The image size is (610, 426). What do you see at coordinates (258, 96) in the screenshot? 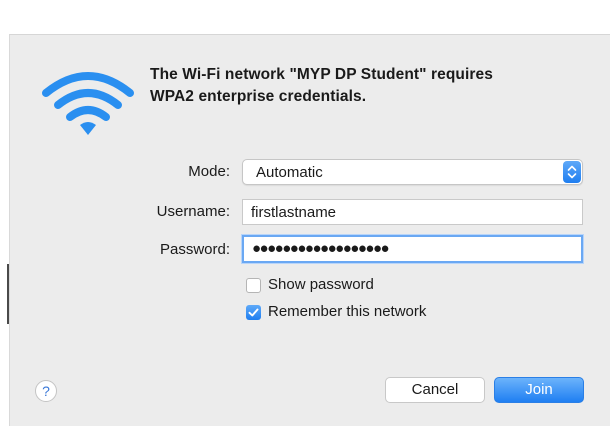
I see `dialog-title-line-2: WPA2 enterprise credentials.` at bounding box center [258, 96].